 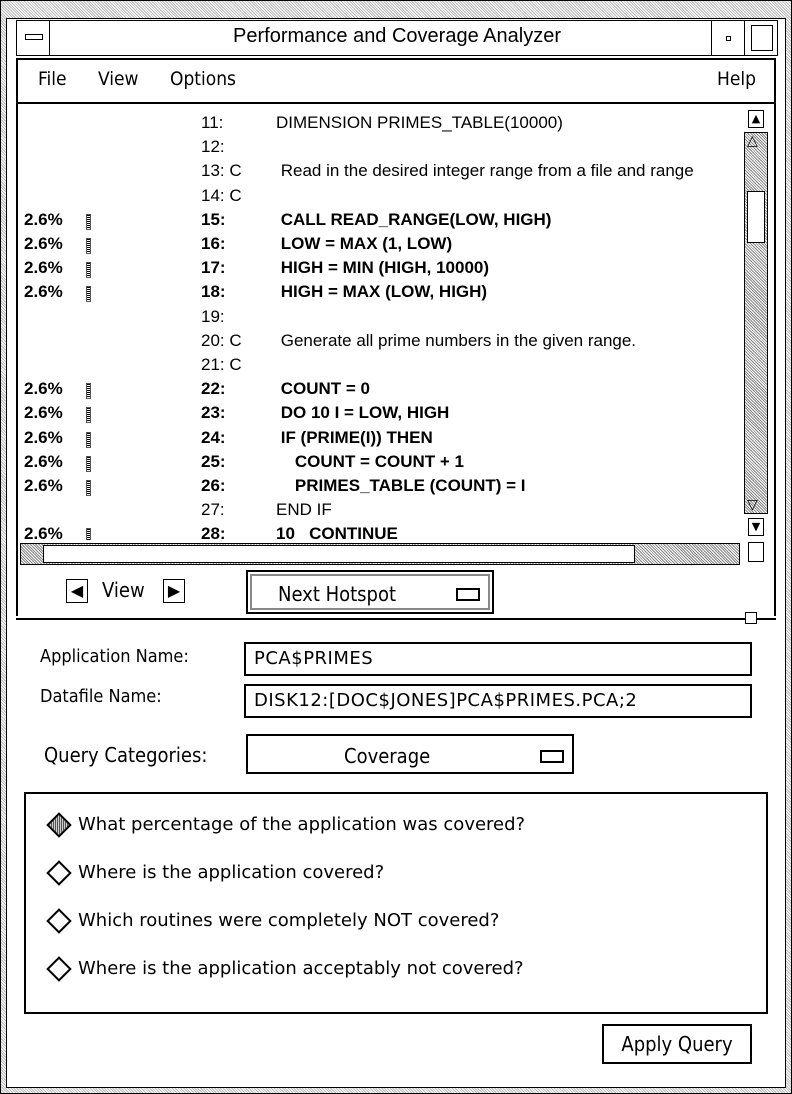 What do you see at coordinates (213, 485) in the screenshot?
I see `line-number: 26:` at bounding box center [213, 485].